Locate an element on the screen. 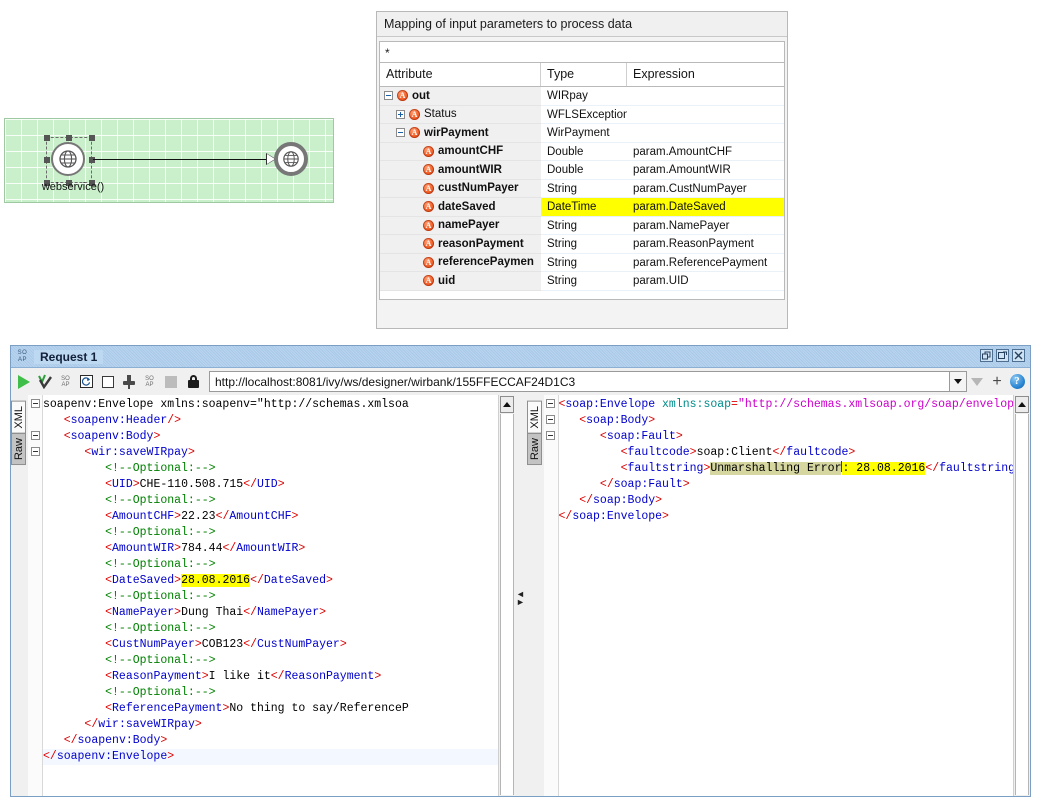  cell-type: WIRpay is located at coordinates (584, 96).